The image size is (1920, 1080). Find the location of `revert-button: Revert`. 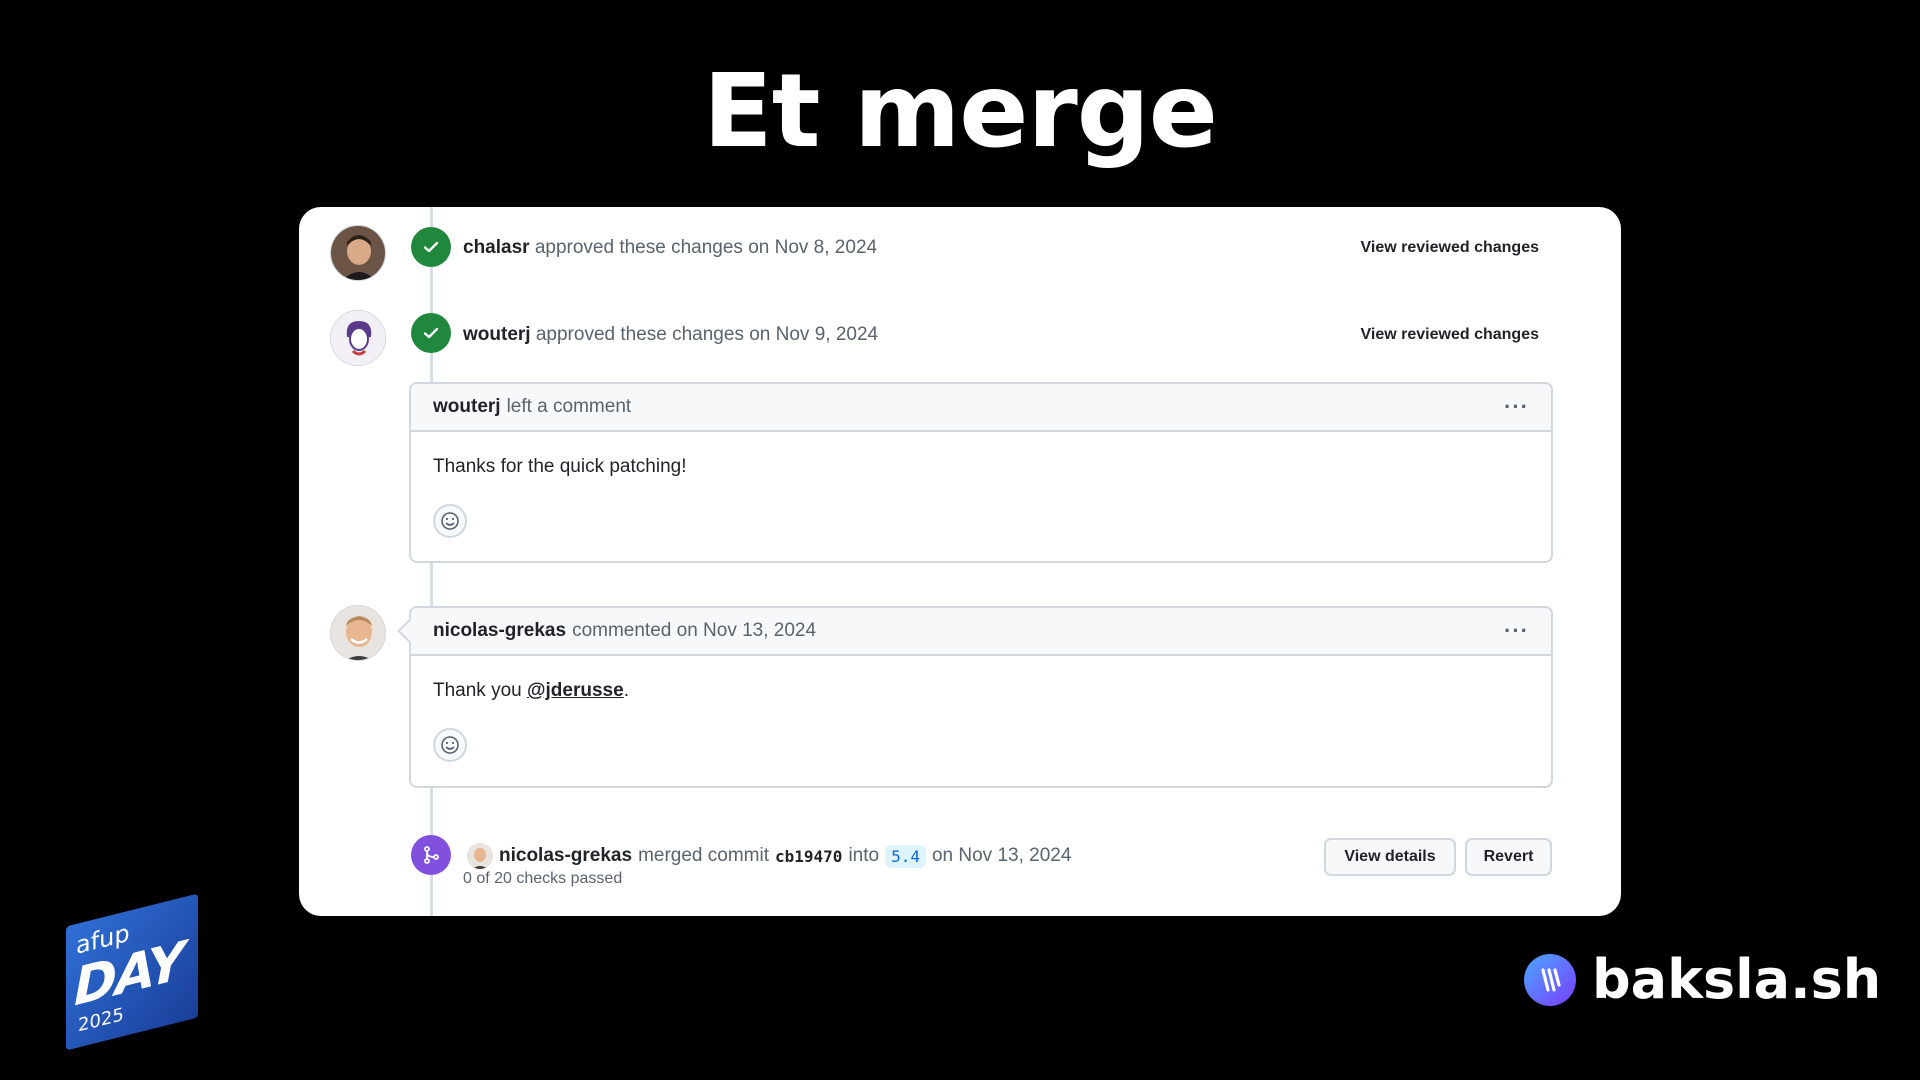

revert-button: Revert is located at coordinates (1508, 857).